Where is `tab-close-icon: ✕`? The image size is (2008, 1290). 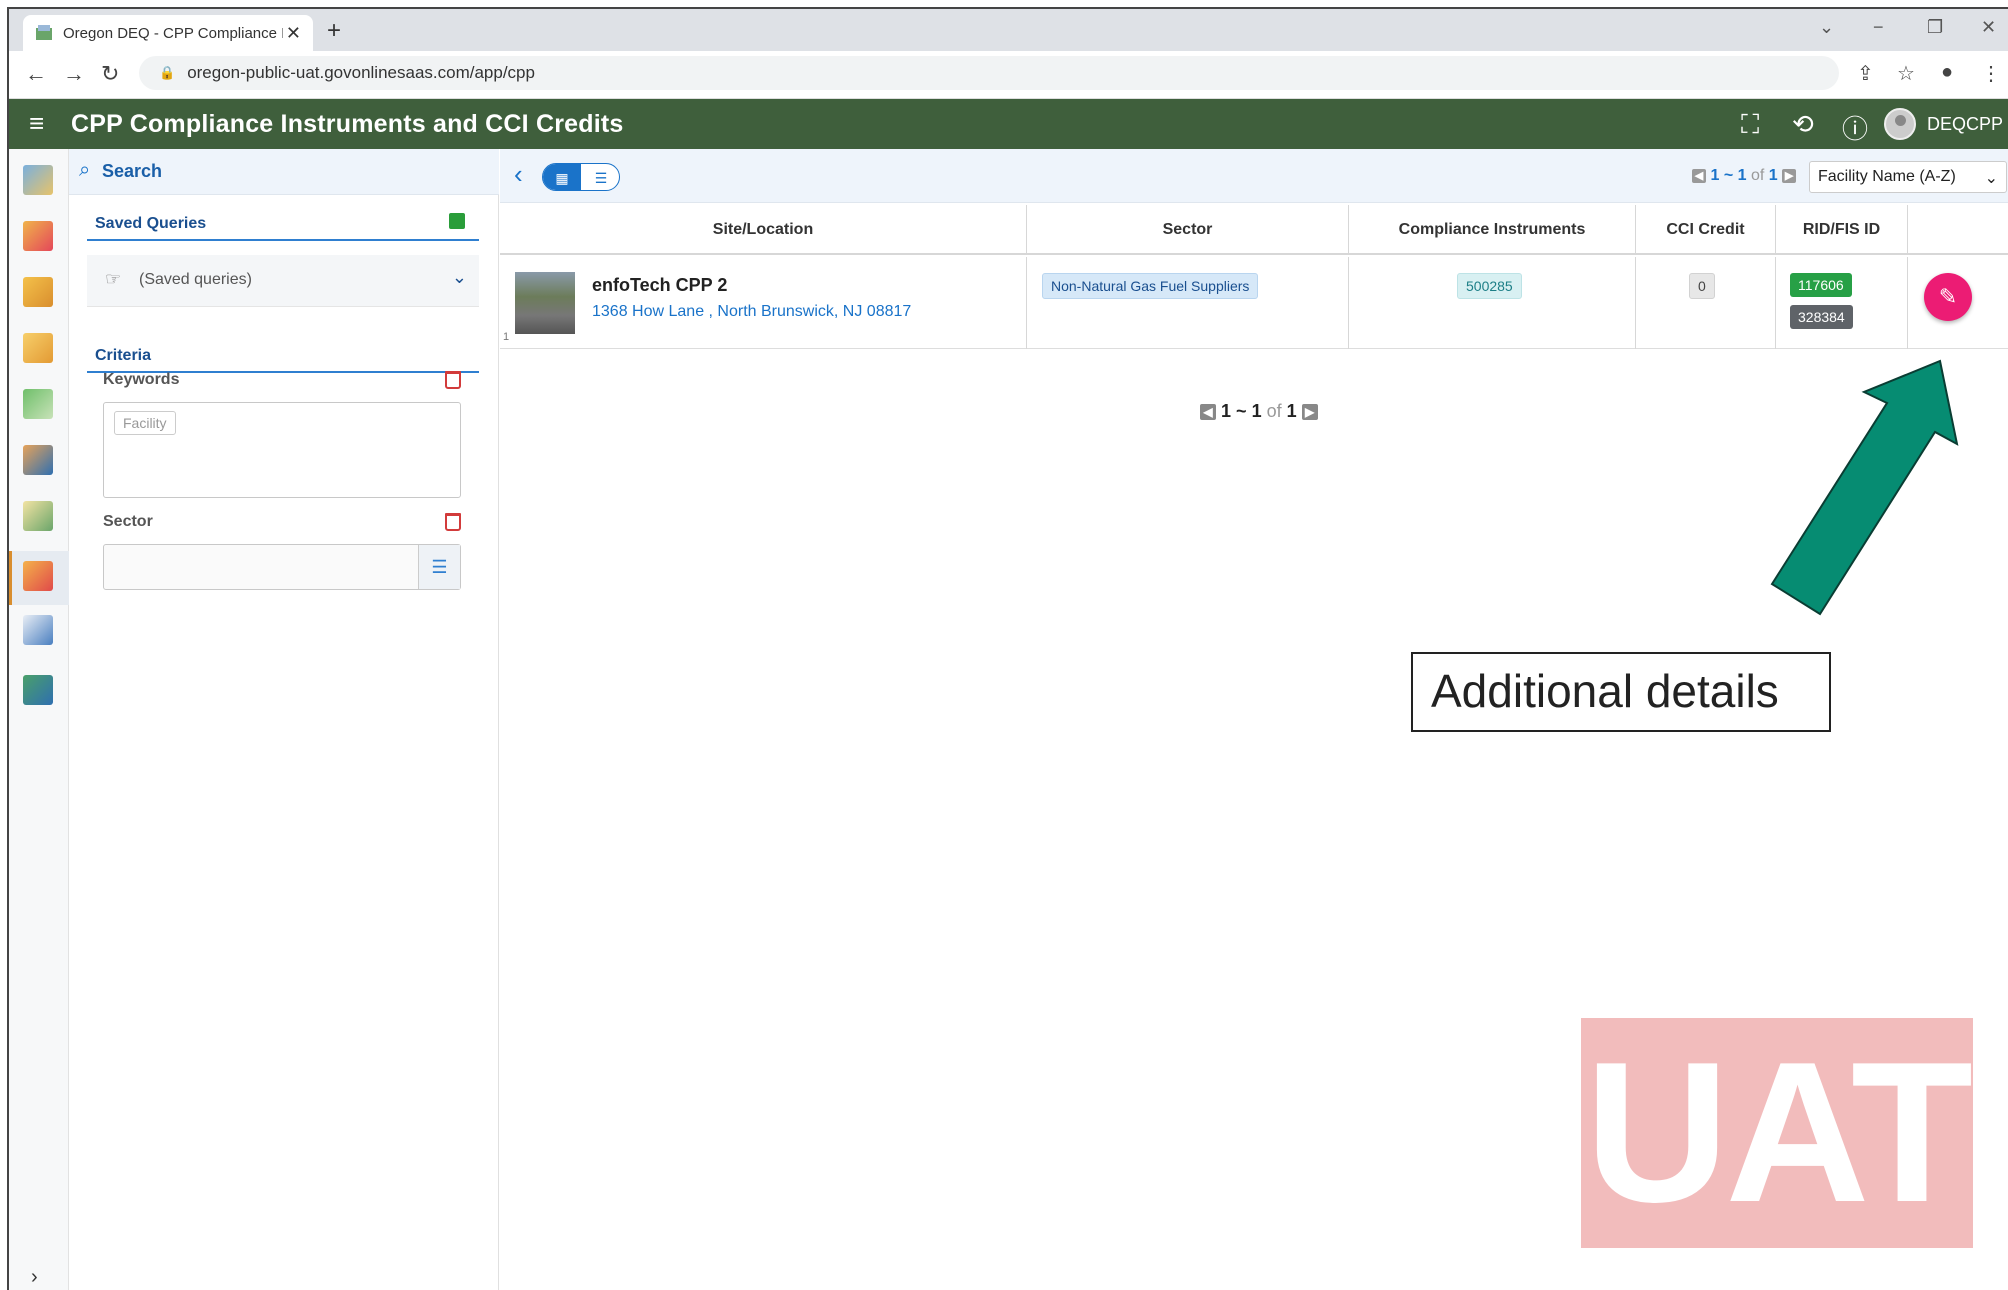
tab-close-icon: ✕ is located at coordinates (293, 33).